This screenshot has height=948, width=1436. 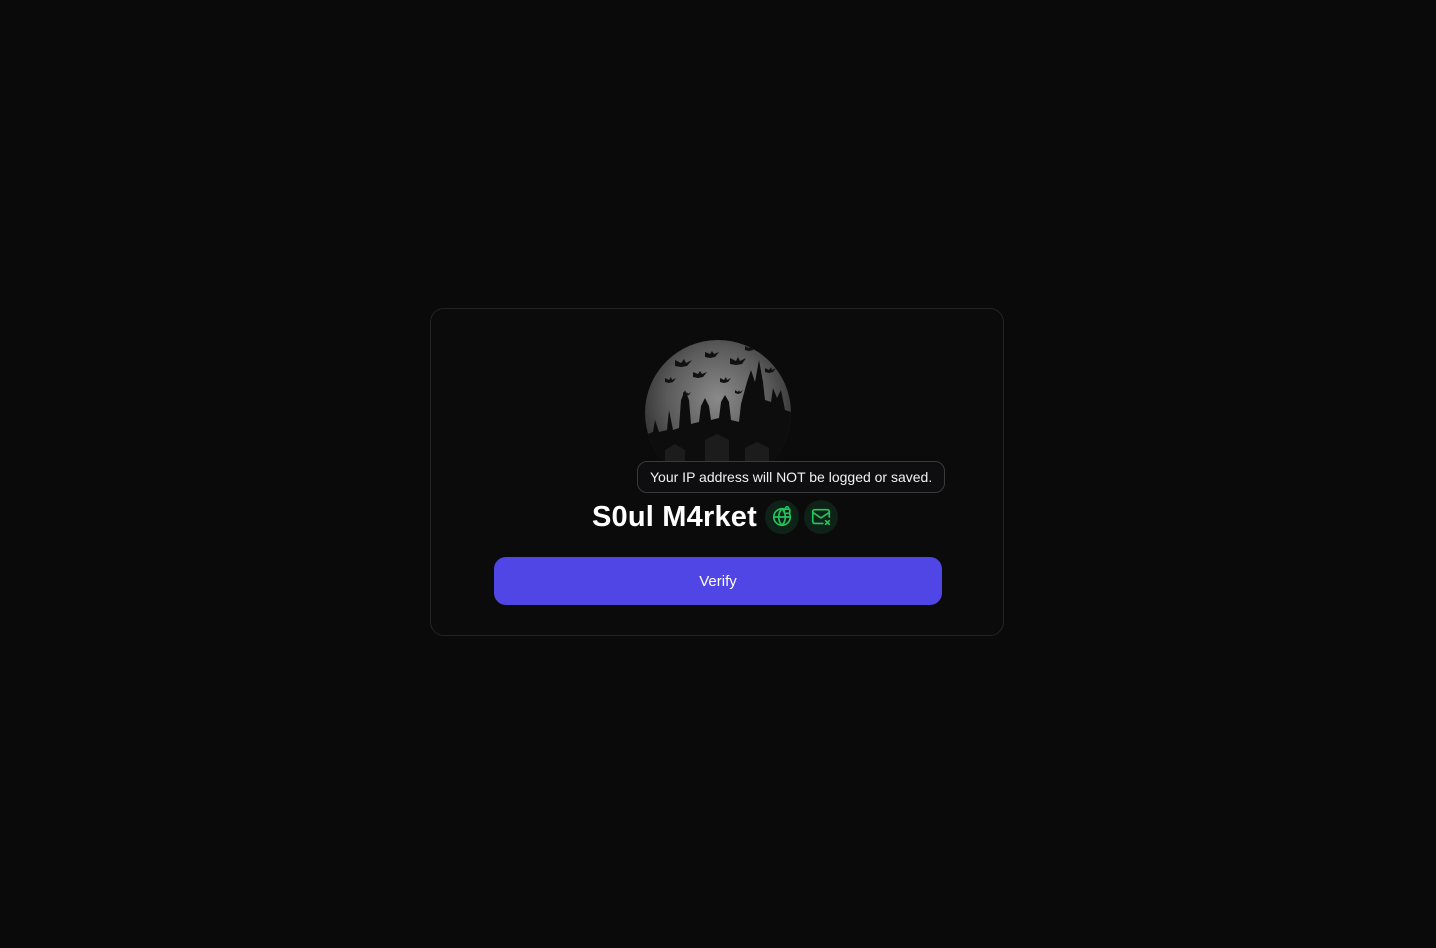 I want to click on verify-button: Verify, so click(x=718, y=581).